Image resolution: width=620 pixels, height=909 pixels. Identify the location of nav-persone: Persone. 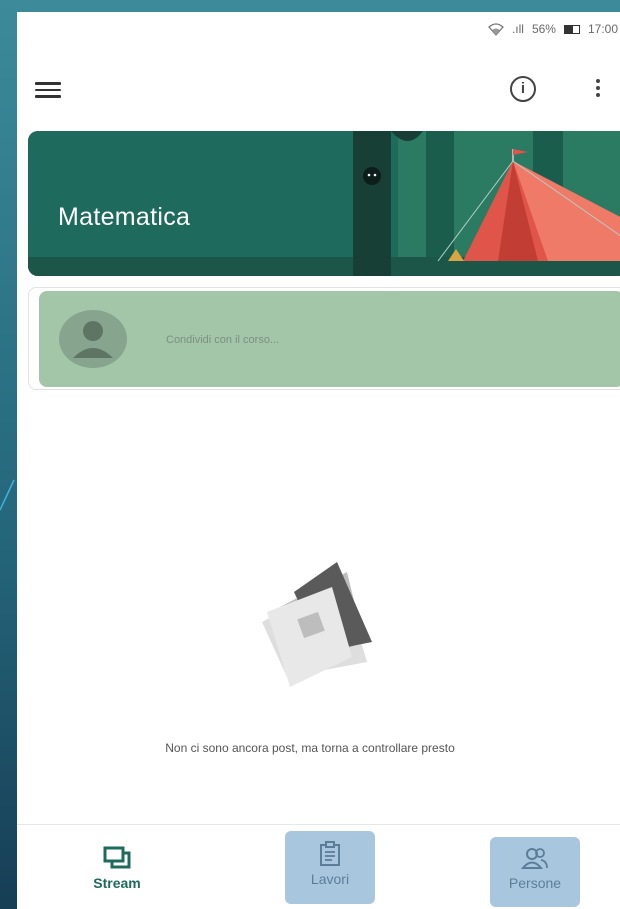
(535, 872).